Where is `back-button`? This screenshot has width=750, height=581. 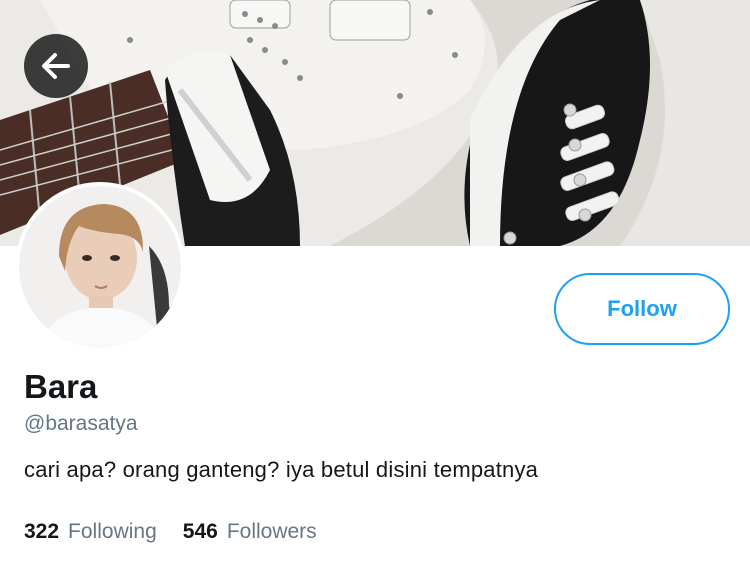 back-button is located at coordinates (56, 66).